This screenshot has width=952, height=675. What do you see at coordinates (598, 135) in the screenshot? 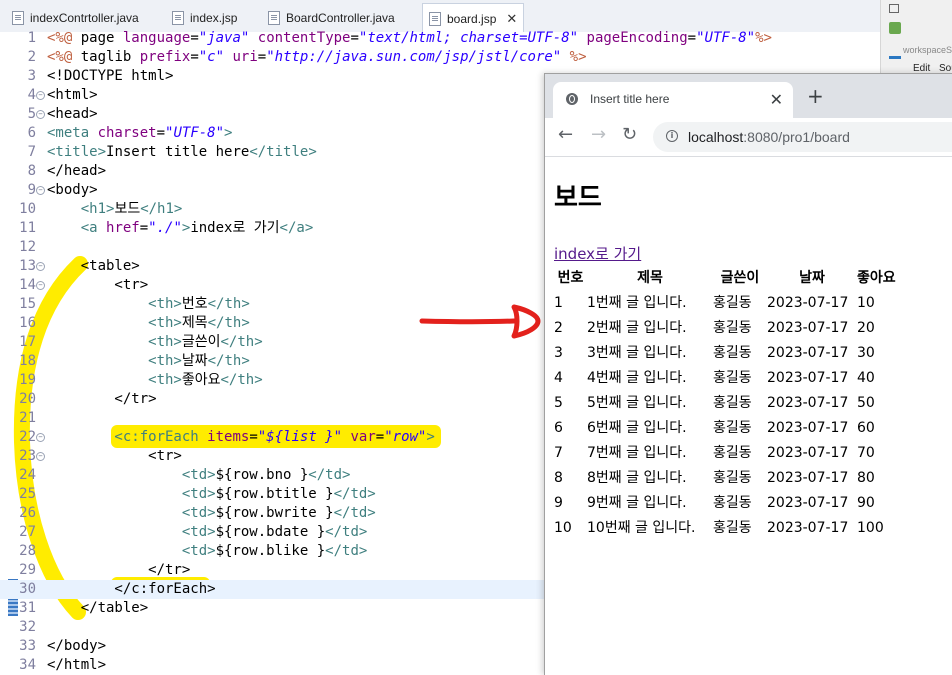
I see `forward-arrow-icon: →` at bounding box center [598, 135].